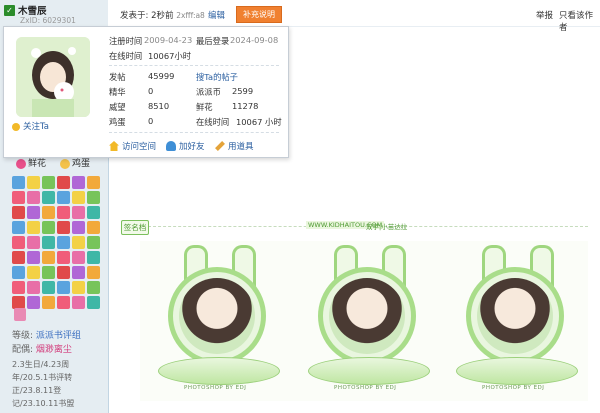 Image resolution: width=600 pixels, height=413 pixels. Describe the element at coordinates (168, 40) in the screenshot. I see `reg-time-value: 2009-04-23` at that location.